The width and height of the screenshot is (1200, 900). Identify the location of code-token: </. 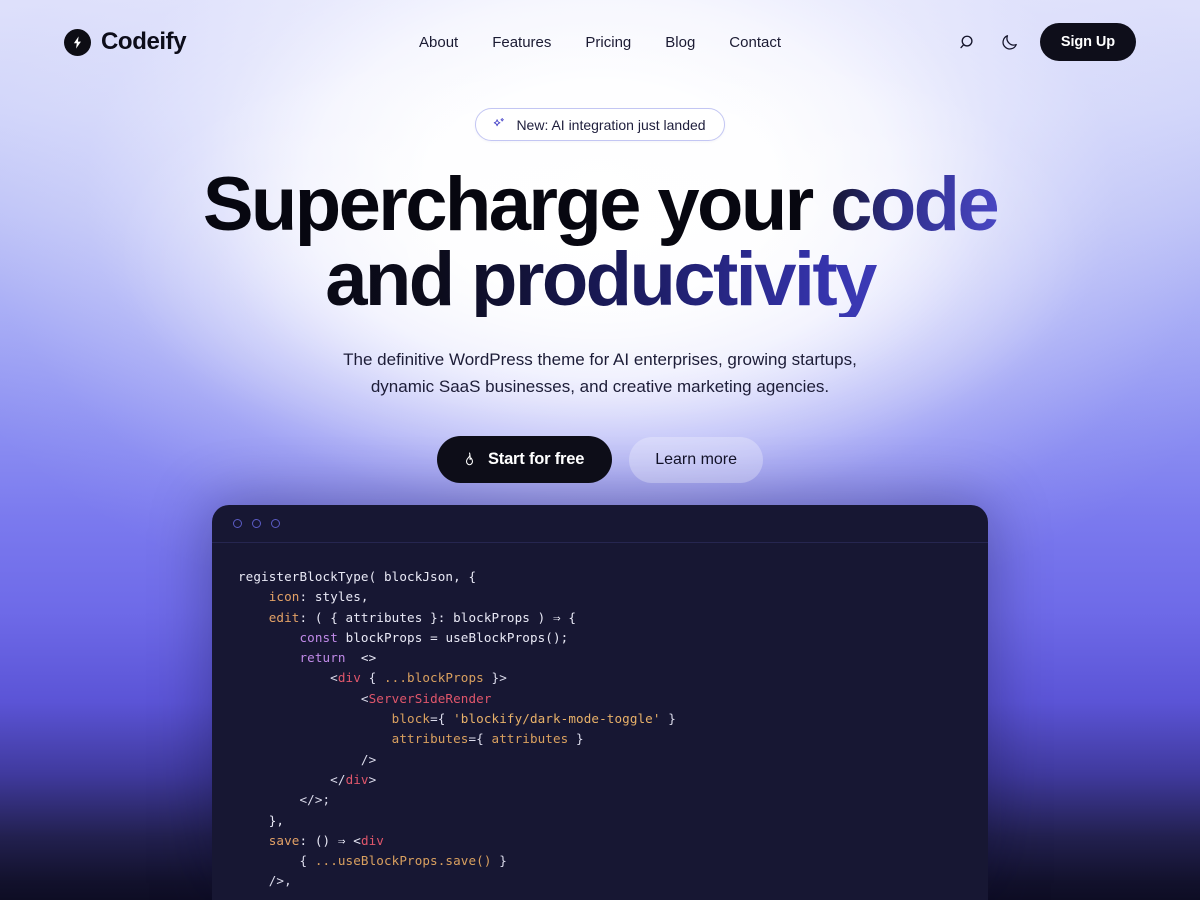
(292, 779).